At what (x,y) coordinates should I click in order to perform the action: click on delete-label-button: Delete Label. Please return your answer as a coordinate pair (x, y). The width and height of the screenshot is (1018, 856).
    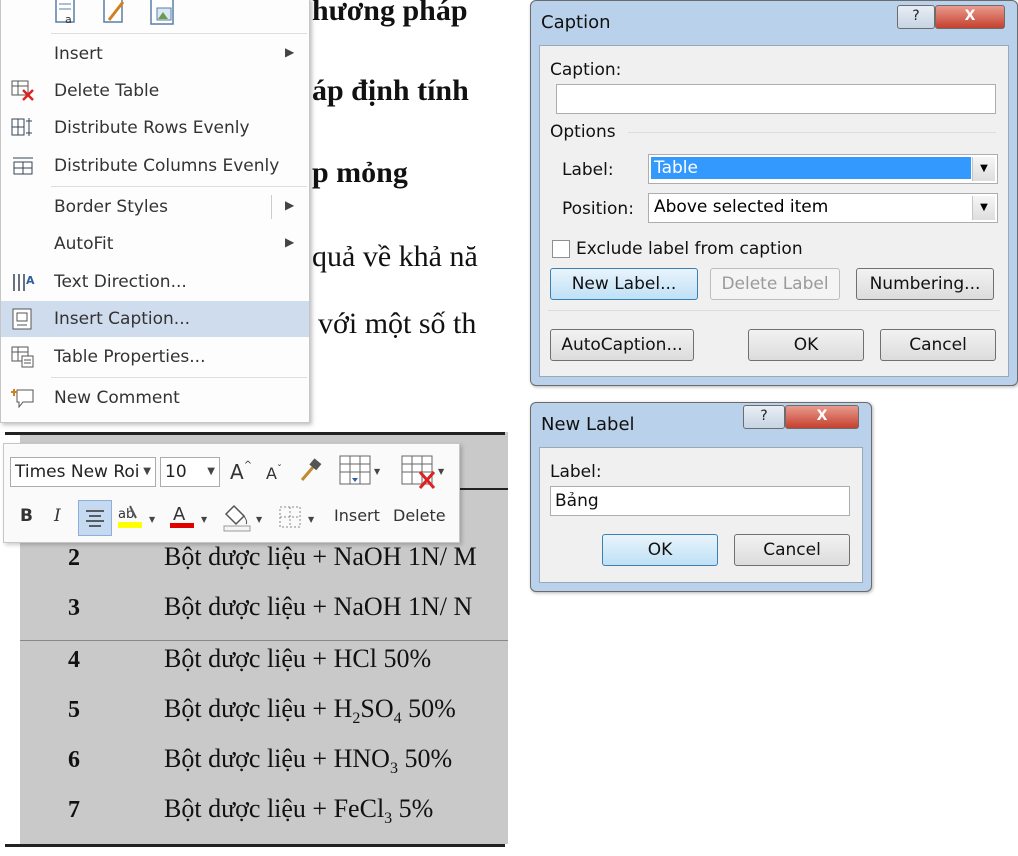
    Looking at the image, I should click on (775, 284).